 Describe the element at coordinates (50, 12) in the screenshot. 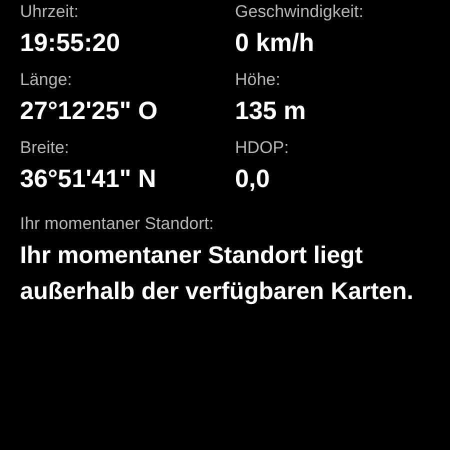

I see `field-label: Uhrzeit:` at that location.